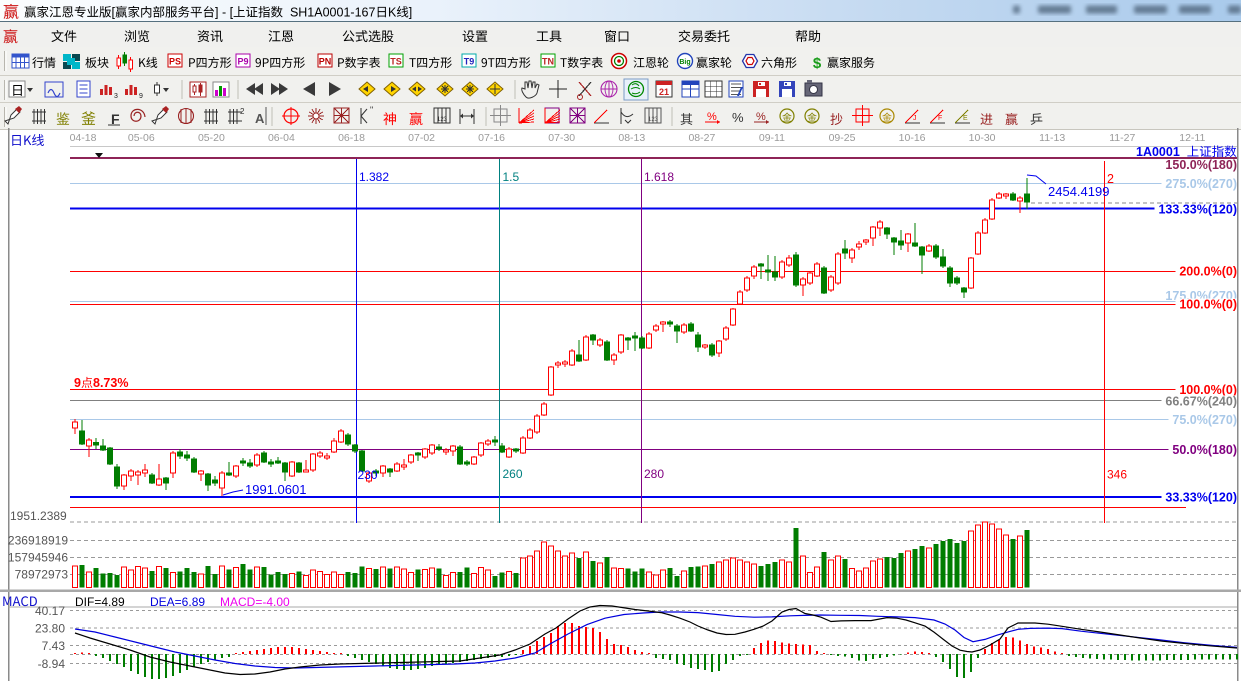 The width and height of the screenshot is (1241, 681). What do you see at coordinates (965, 118) in the screenshot?
I see `svg-text: E` at bounding box center [965, 118].